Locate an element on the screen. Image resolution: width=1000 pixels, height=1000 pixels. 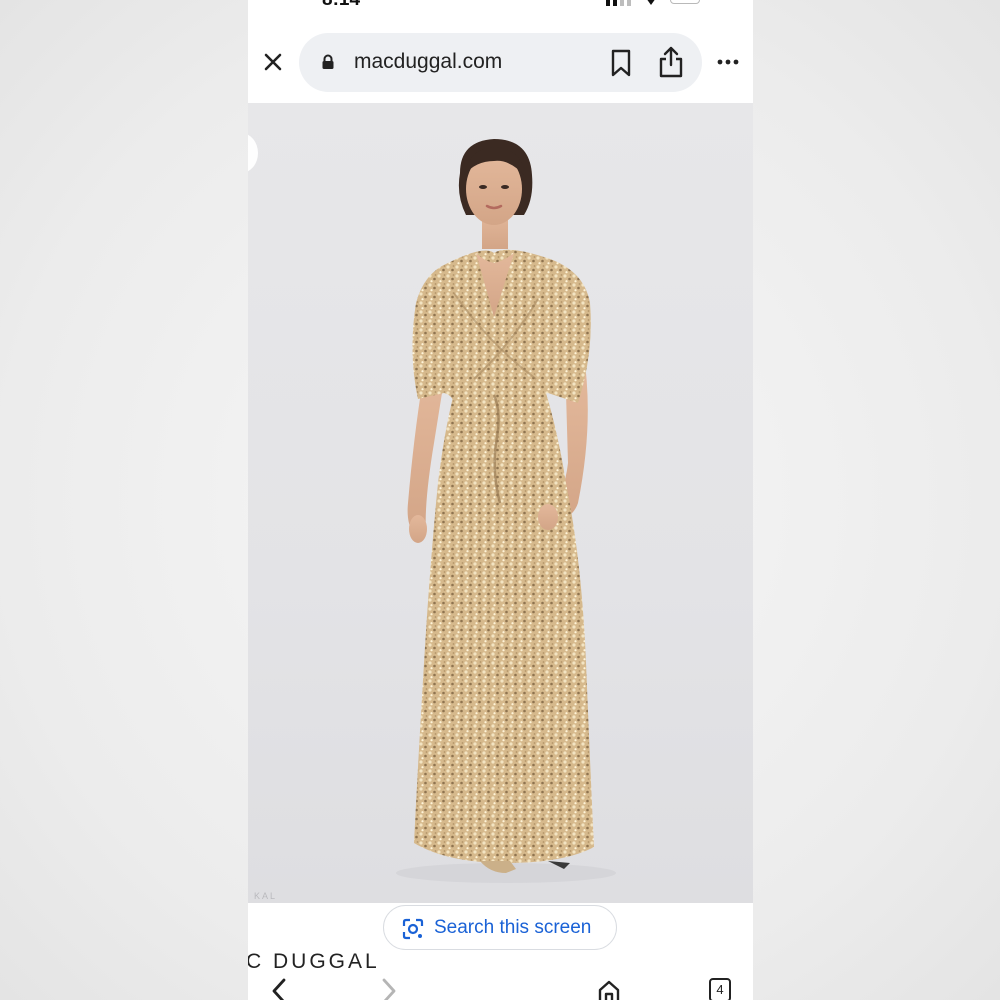
search-this-screen-button: Search this screen is located at coordinates (500, 927).